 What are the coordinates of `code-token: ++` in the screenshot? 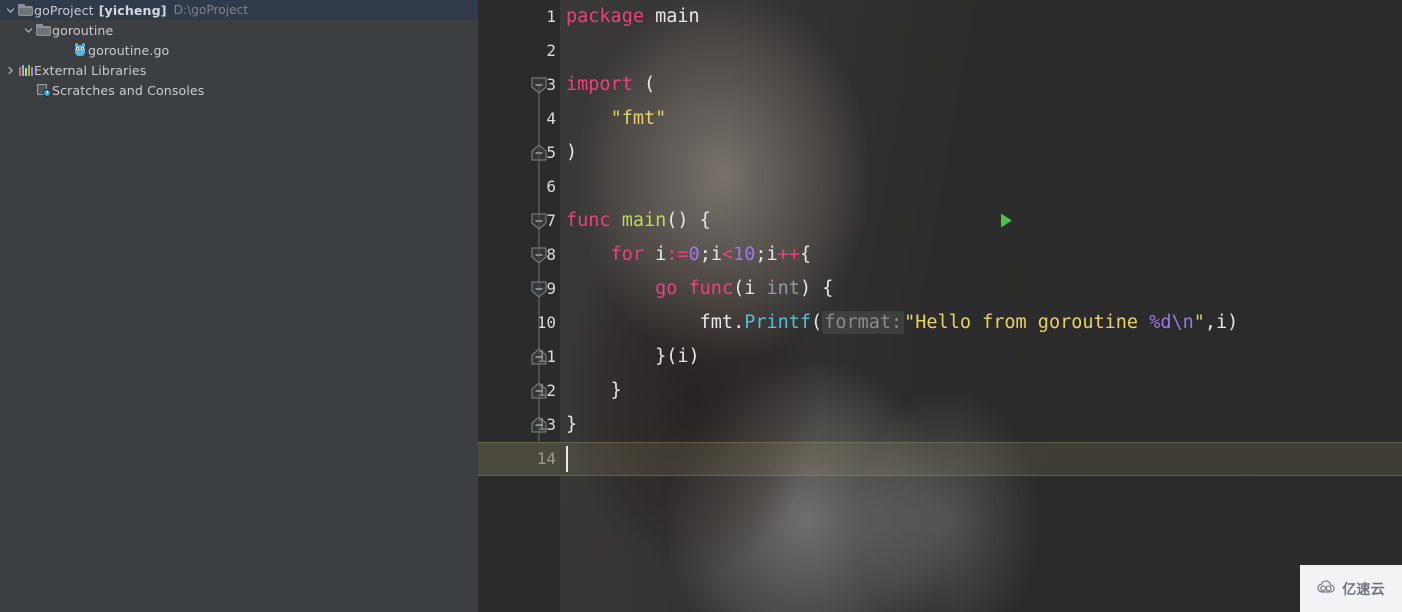 It's located at (788, 254).